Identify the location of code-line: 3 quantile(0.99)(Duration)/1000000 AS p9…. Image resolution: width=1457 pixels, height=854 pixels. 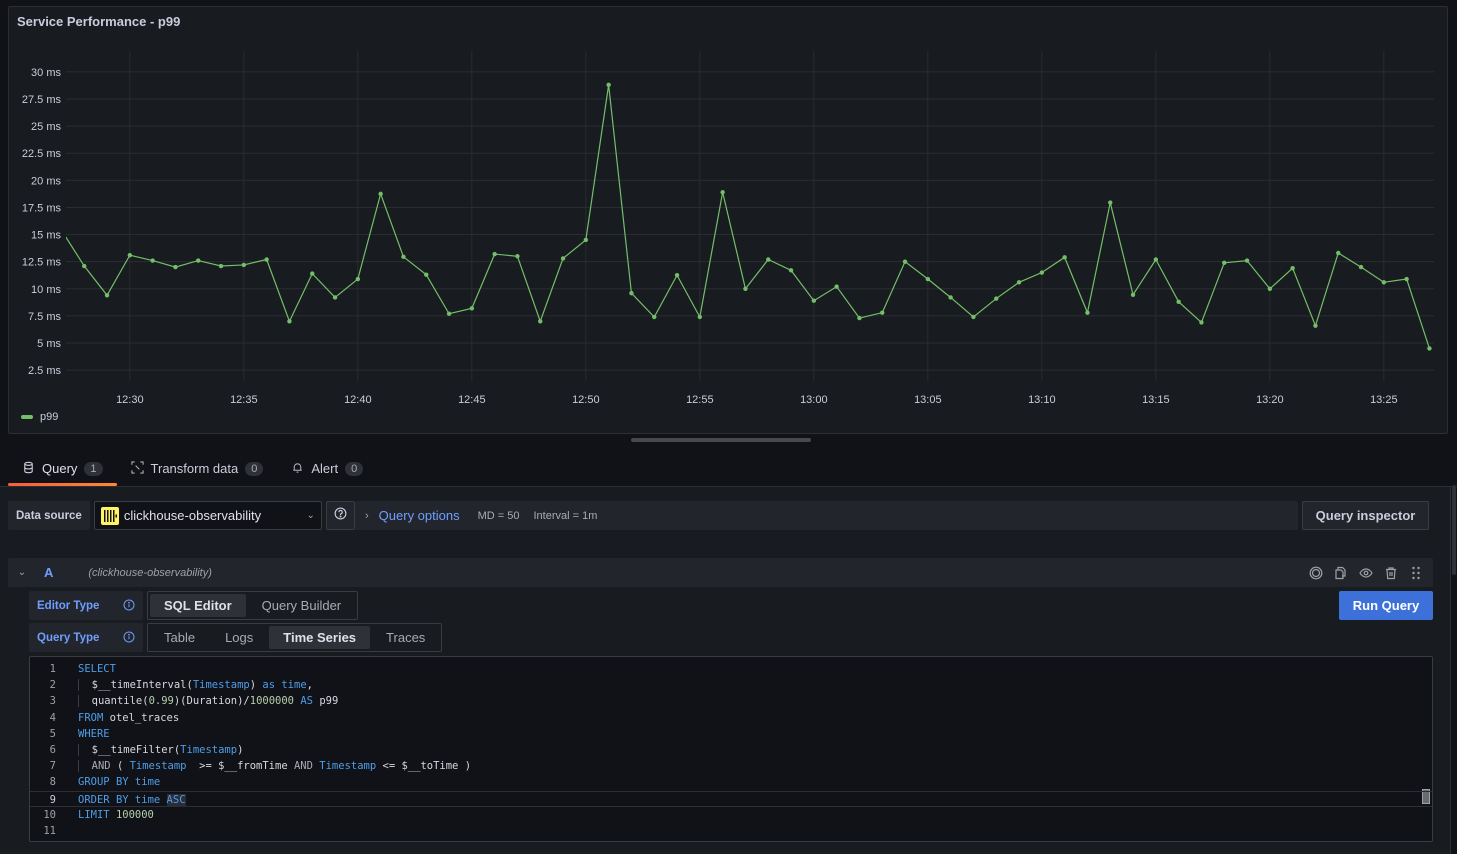
(731, 701).